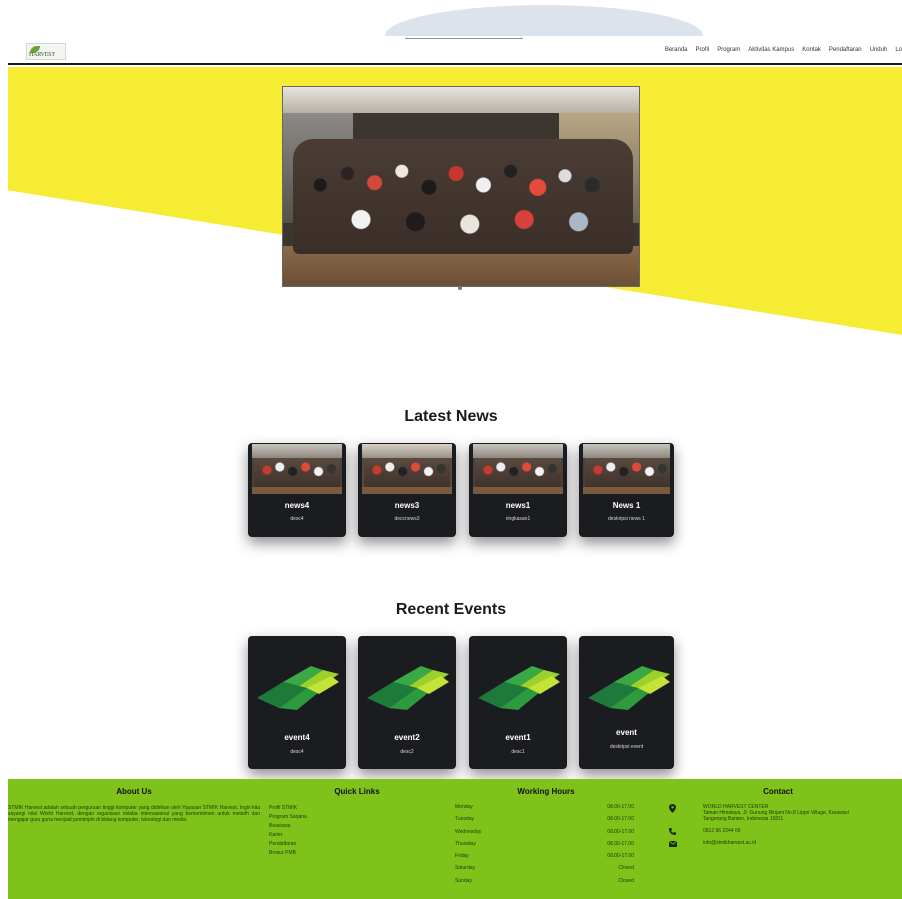 The width and height of the screenshot is (902, 899). What do you see at coordinates (626, 732) in the screenshot?
I see `event-title: event` at bounding box center [626, 732].